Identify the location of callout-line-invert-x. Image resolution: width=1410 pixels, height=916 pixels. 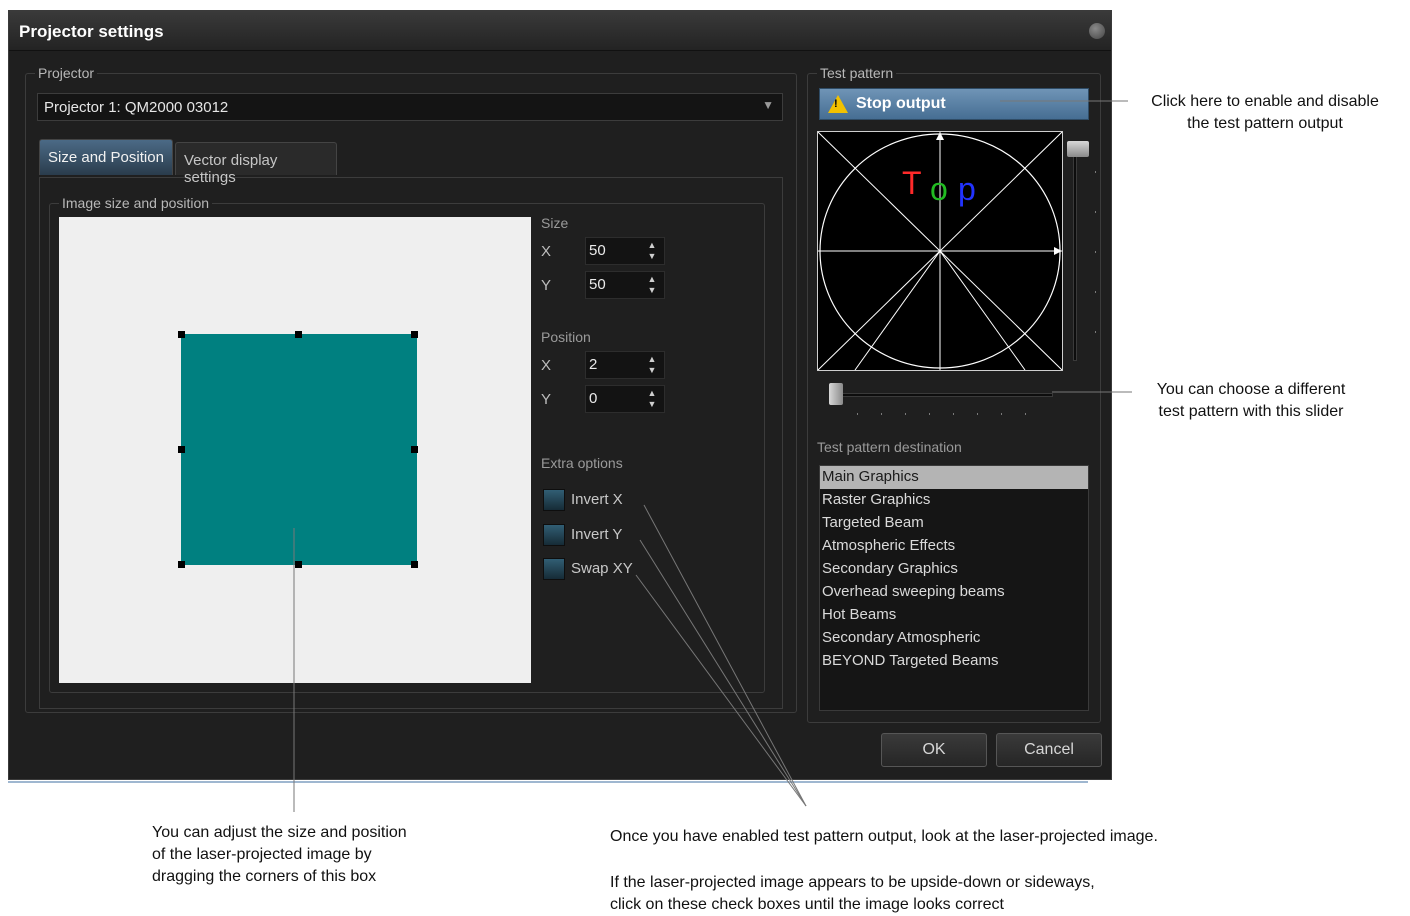
(725, 655).